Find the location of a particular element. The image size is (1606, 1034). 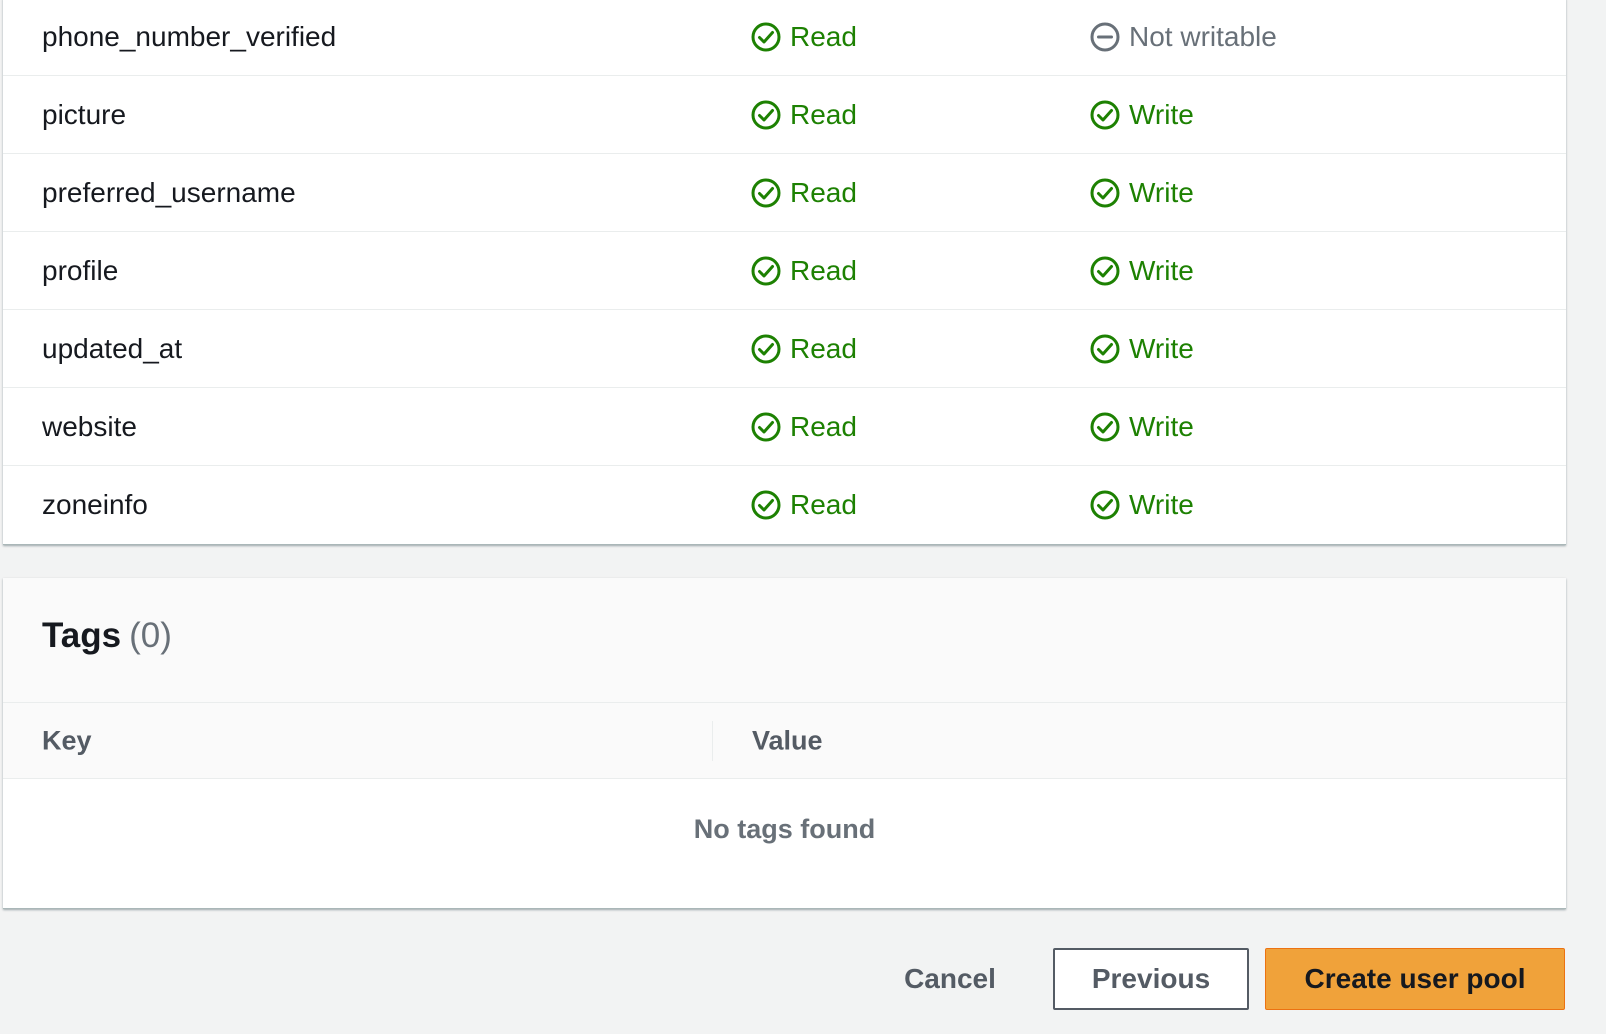

table-row: picture Read Write is located at coordinates (784, 115).